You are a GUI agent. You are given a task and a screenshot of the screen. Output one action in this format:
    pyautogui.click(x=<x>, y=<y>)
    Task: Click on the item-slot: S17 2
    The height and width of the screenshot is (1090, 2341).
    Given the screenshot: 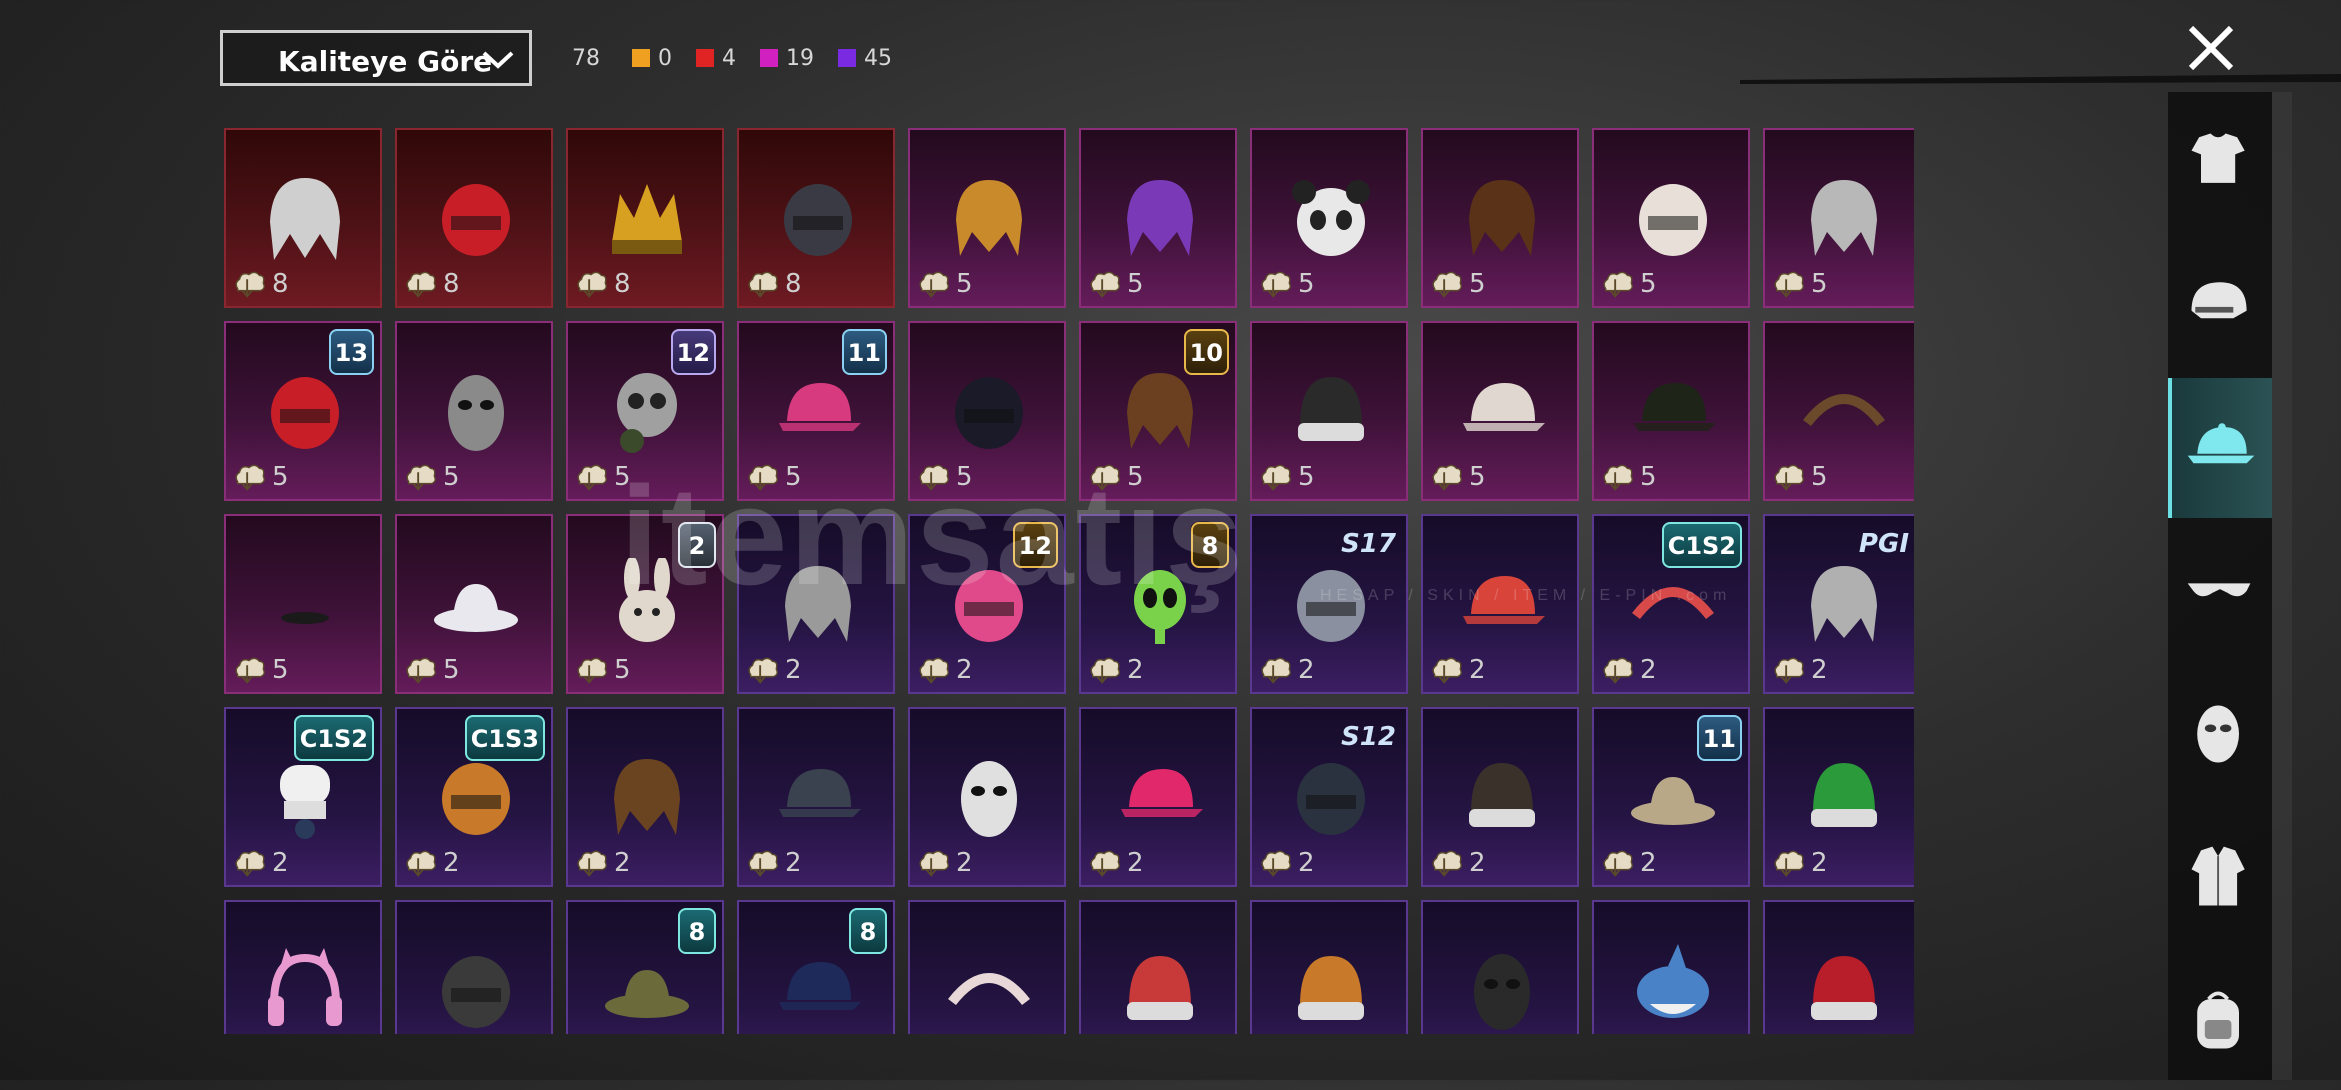 What is the action you would take?
    pyautogui.click(x=1329, y=604)
    